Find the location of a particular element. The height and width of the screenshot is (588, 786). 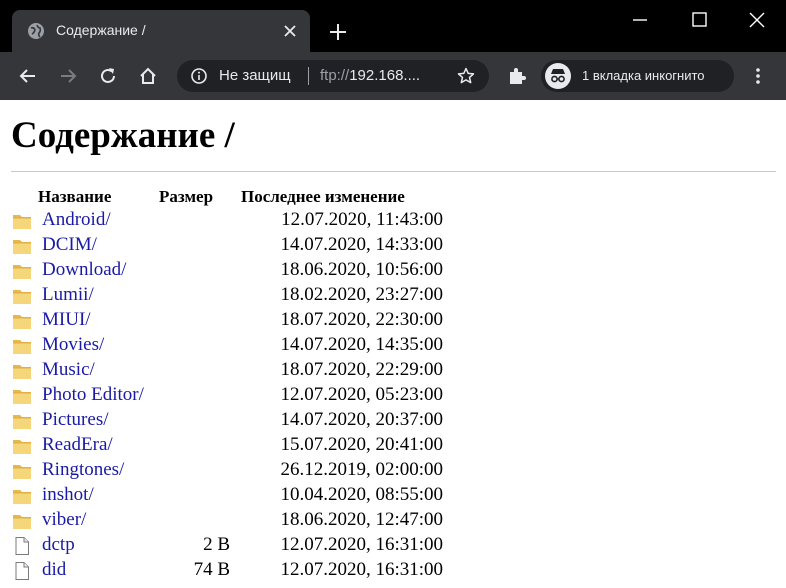

modified-date: 15.07.2020, 20:41:00 is located at coordinates (361, 444).